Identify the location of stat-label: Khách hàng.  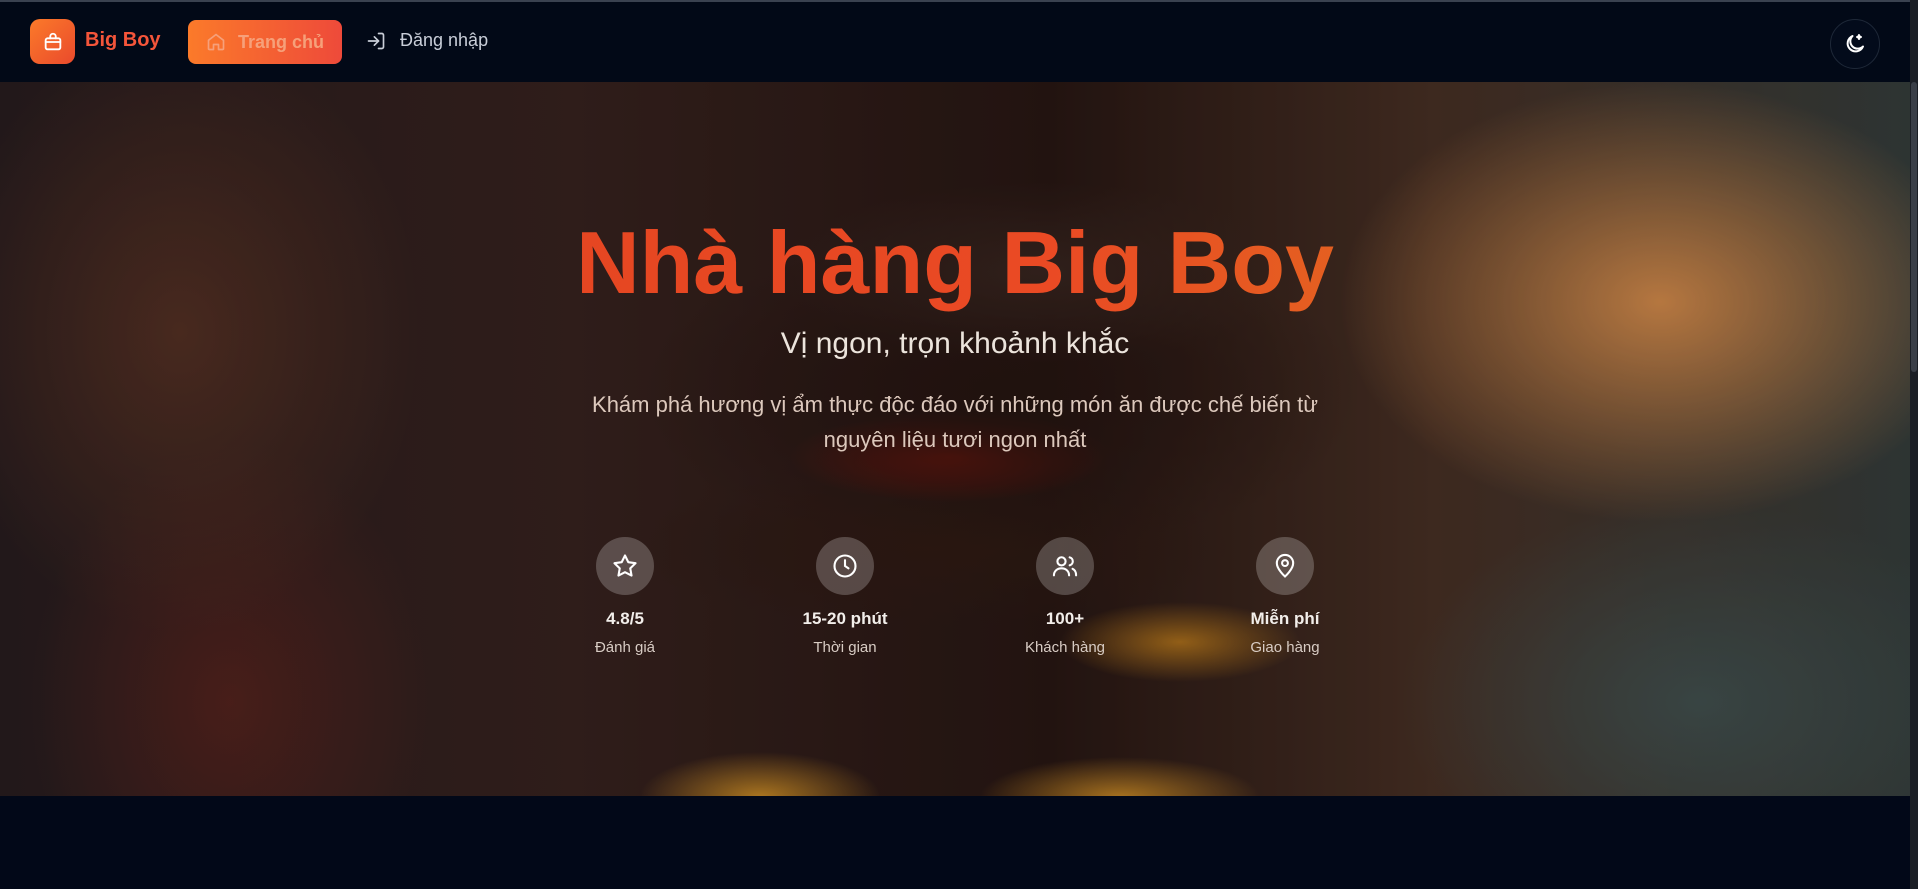
(1065, 647).